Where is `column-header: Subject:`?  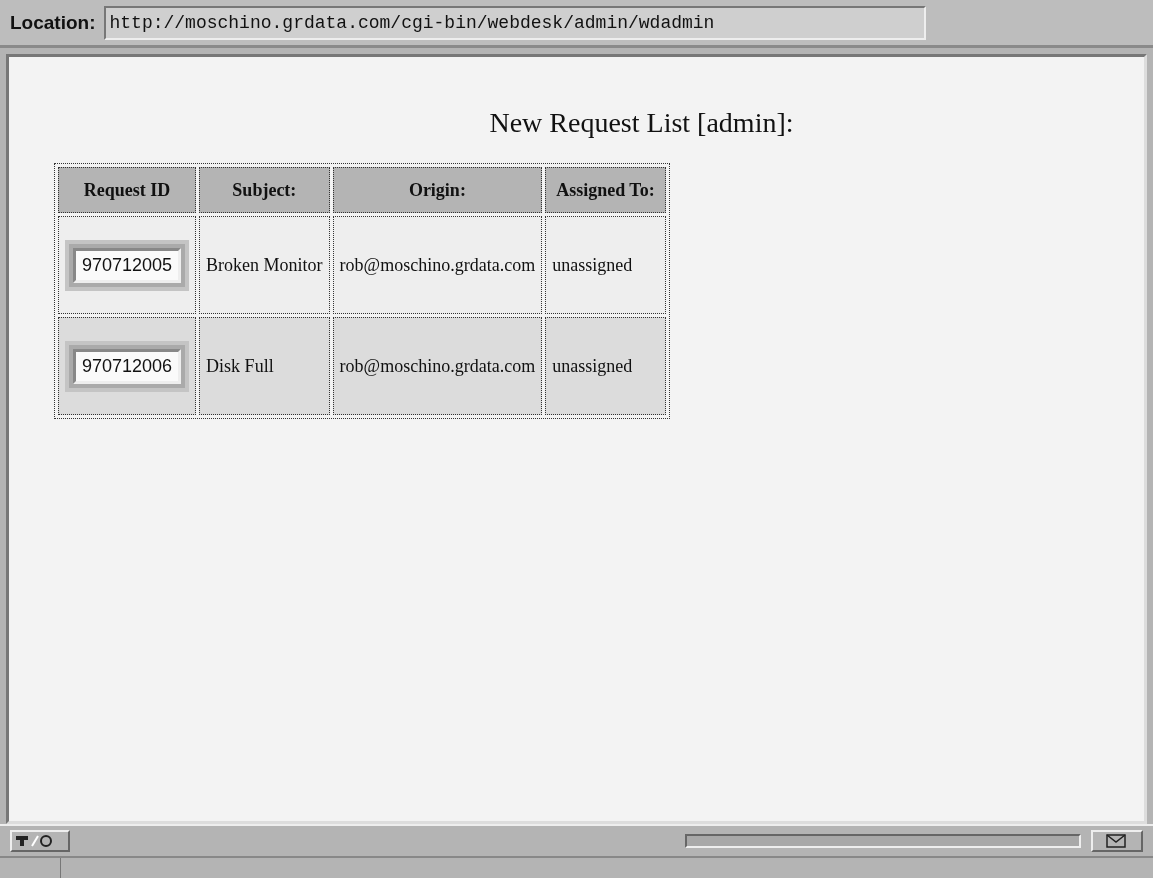 column-header: Subject: is located at coordinates (264, 190).